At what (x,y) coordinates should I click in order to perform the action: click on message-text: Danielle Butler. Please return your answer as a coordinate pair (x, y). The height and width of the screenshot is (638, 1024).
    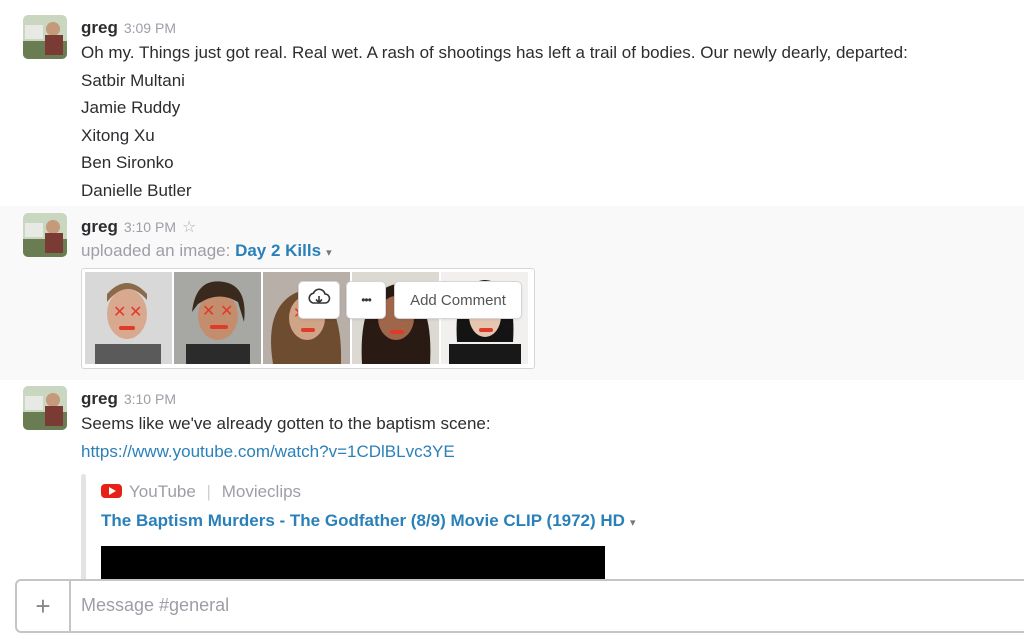
    Looking at the image, I should click on (136, 190).